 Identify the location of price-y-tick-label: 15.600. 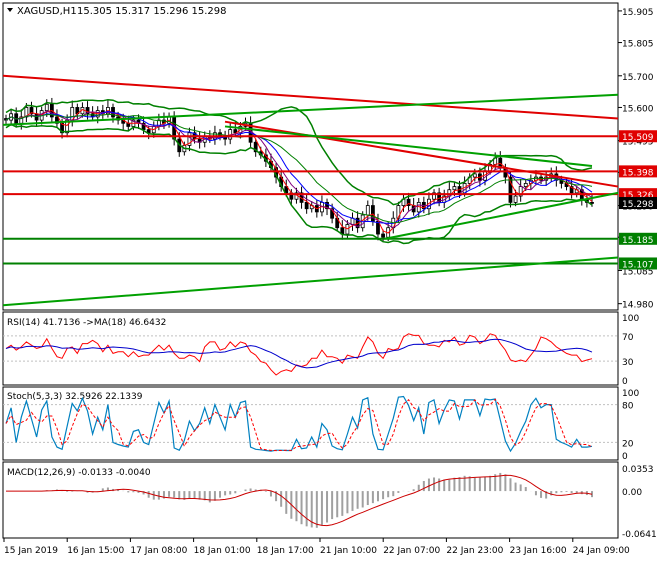
(638, 109).